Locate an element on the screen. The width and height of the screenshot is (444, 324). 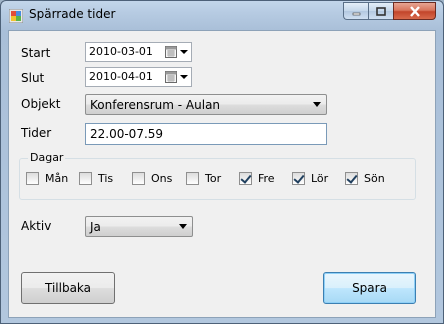
start-date-picker: 2010-03-01 is located at coordinates (138, 52).